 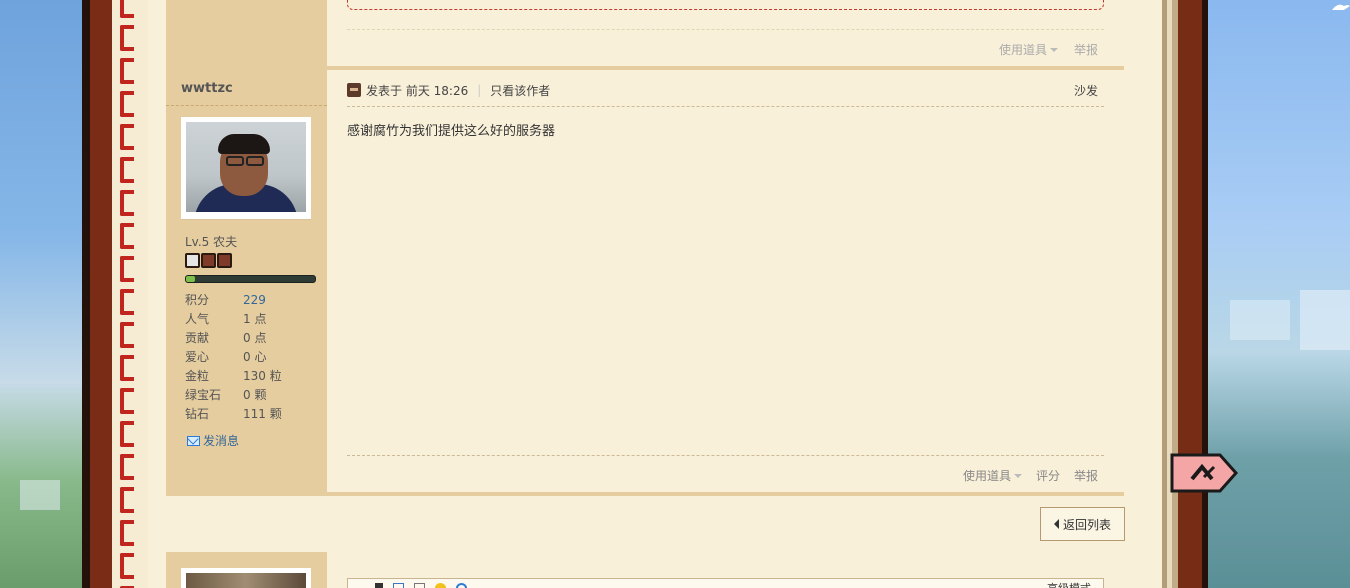 What do you see at coordinates (233, 319) in the screenshot?
I see `stat-row: 人气 1 点` at bounding box center [233, 319].